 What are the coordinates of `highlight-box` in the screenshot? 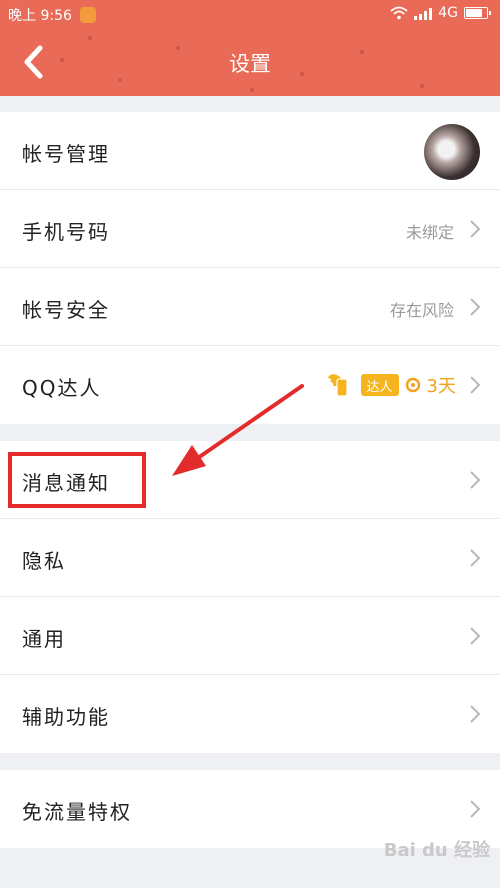 It's located at (77, 480).